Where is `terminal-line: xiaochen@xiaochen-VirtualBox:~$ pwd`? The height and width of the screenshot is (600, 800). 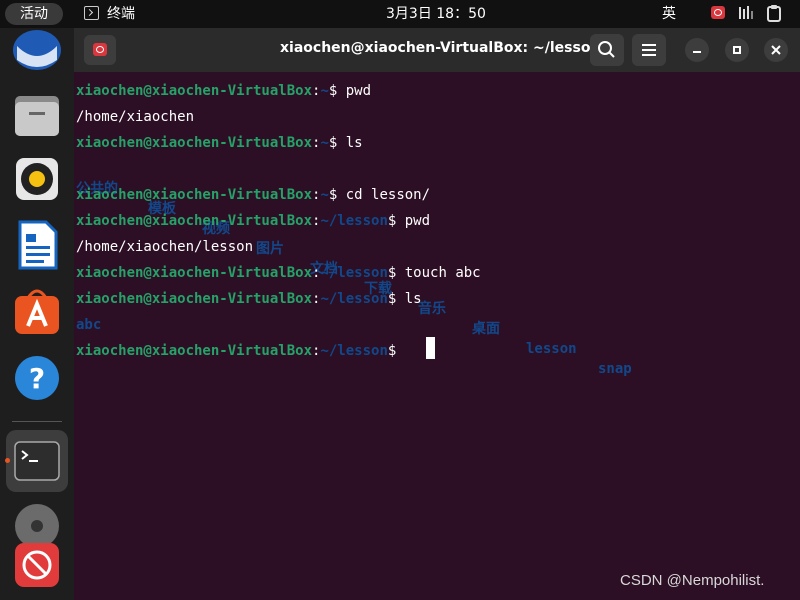
terminal-line: xiaochen@xiaochen-VirtualBox:~$ pwd is located at coordinates (224, 91).